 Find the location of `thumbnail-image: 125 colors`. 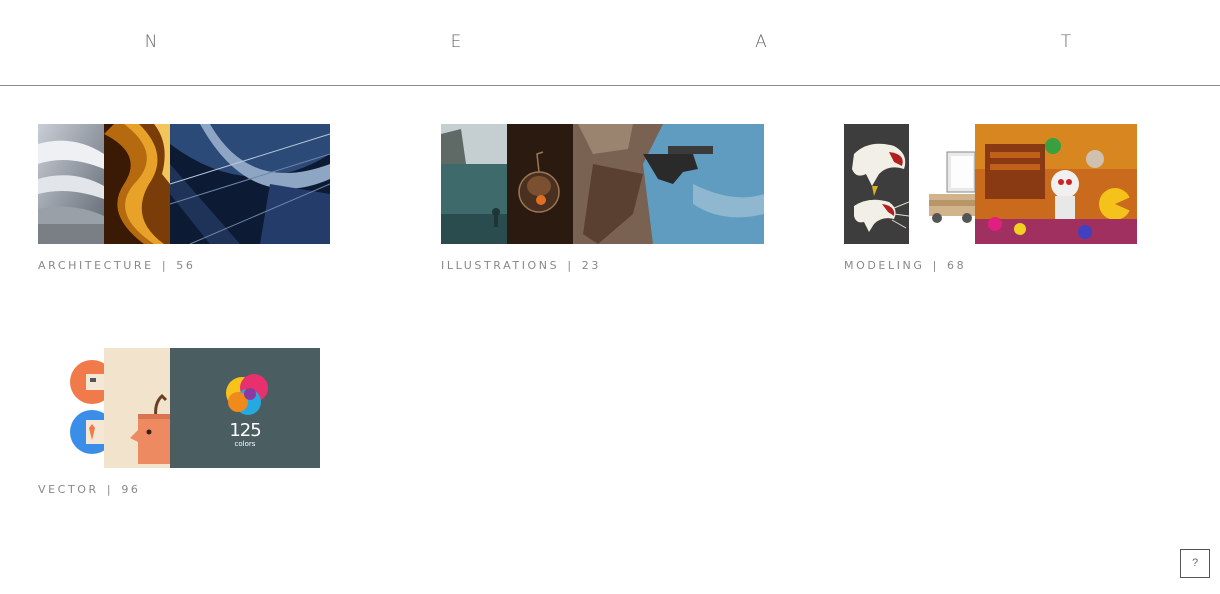

thumbnail-image: 125 colors is located at coordinates (245, 408).